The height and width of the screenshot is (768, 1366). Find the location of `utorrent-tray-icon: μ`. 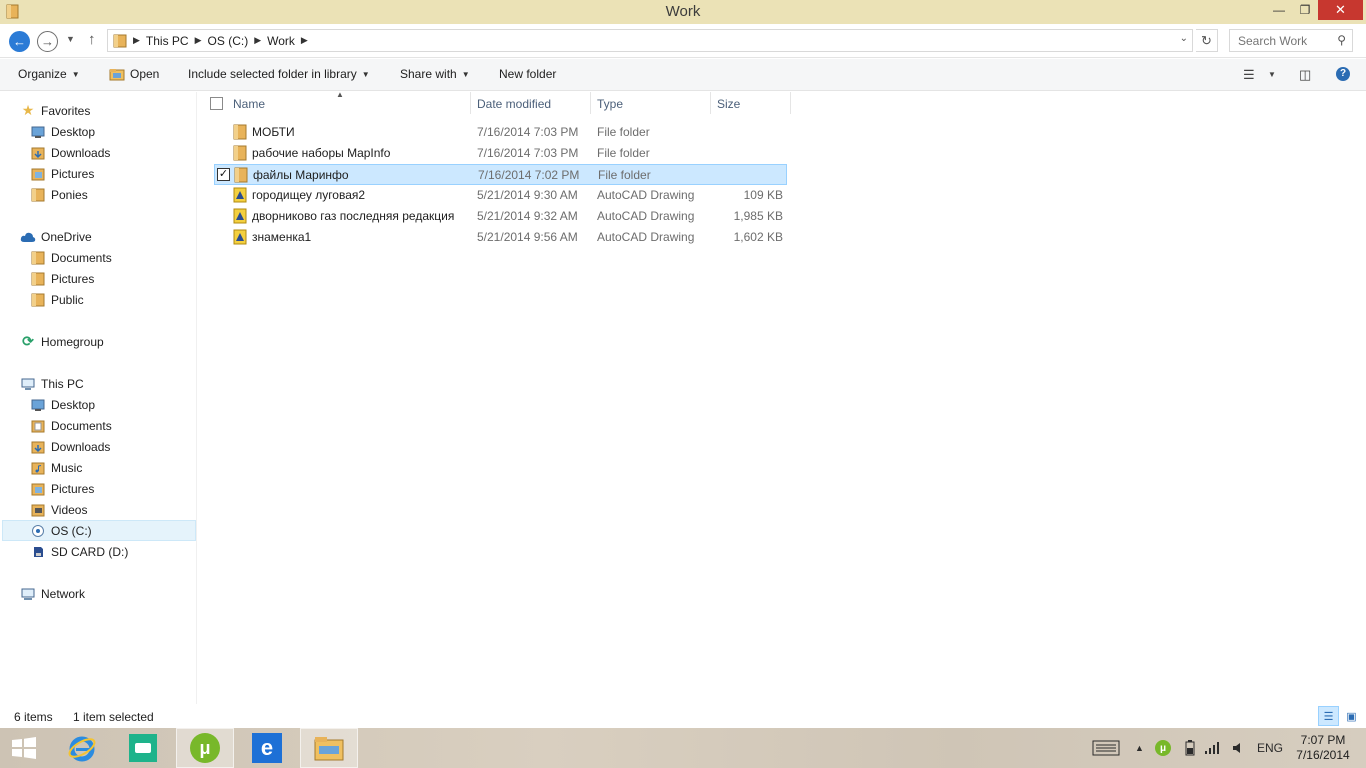

utorrent-tray-icon: μ is located at coordinates (1163, 748).